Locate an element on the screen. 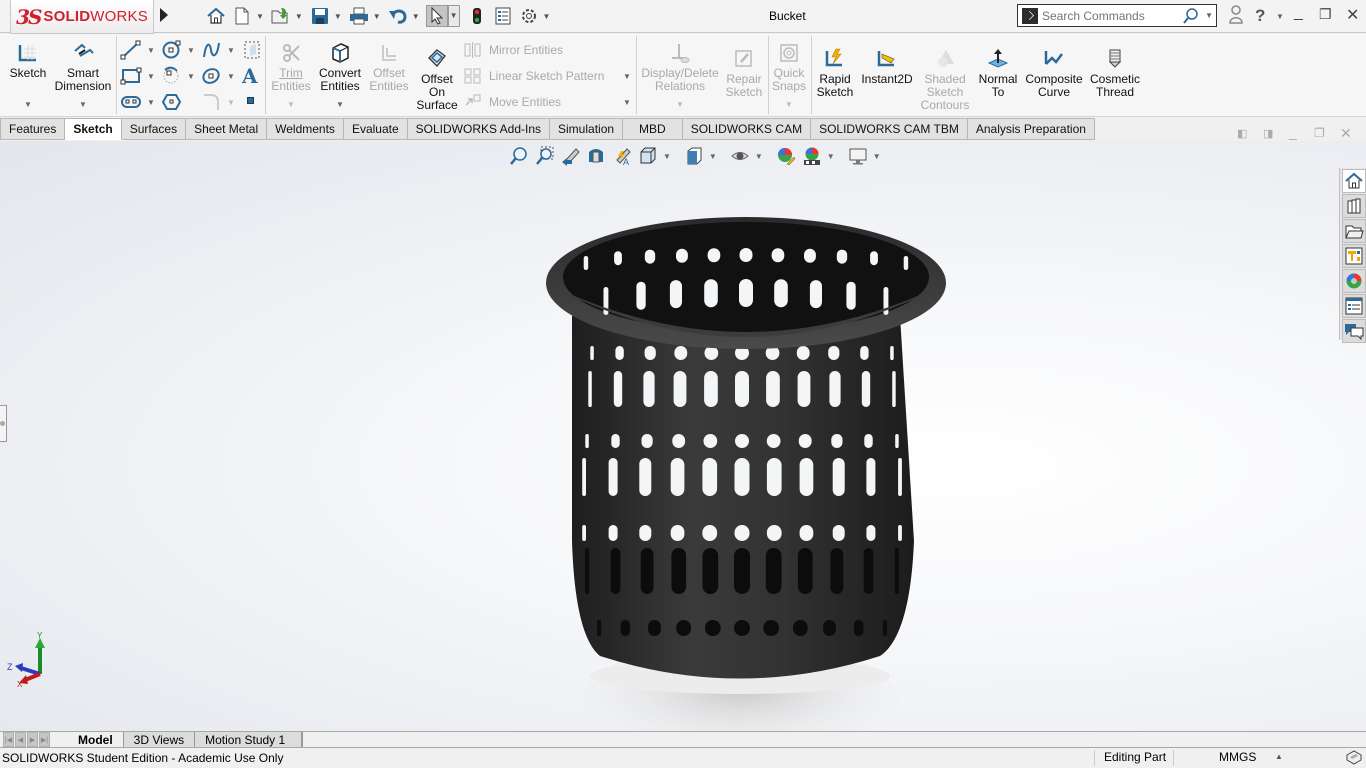 The height and width of the screenshot is (768, 1366). search-icon is located at coordinates (1191, 17).